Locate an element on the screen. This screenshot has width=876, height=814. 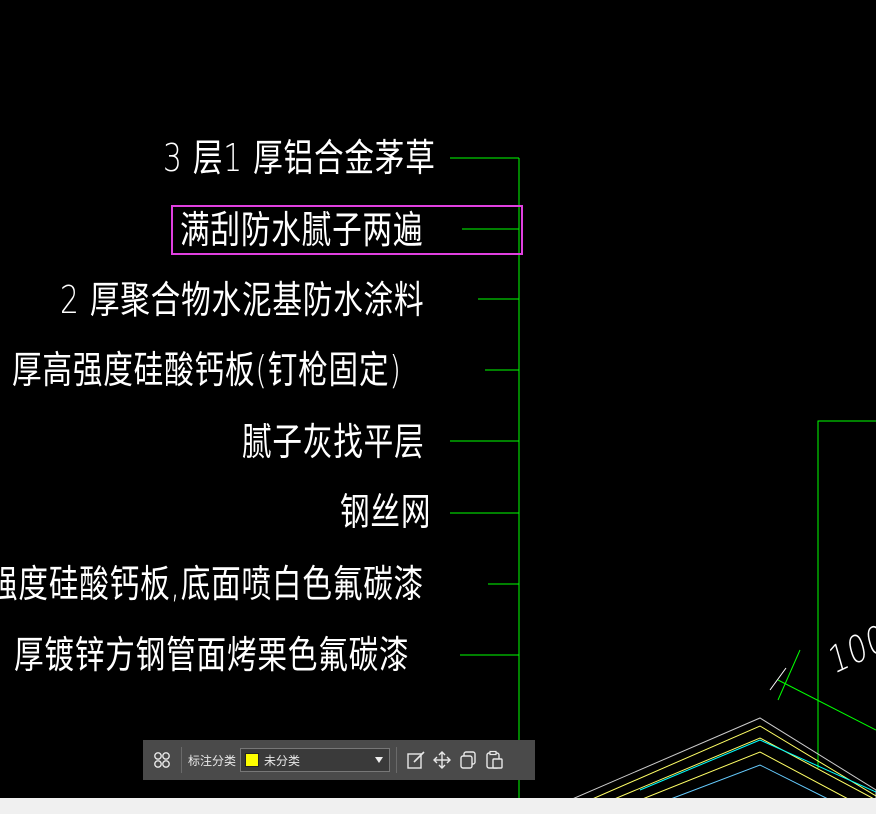
status-bar is located at coordinates (438, 806).